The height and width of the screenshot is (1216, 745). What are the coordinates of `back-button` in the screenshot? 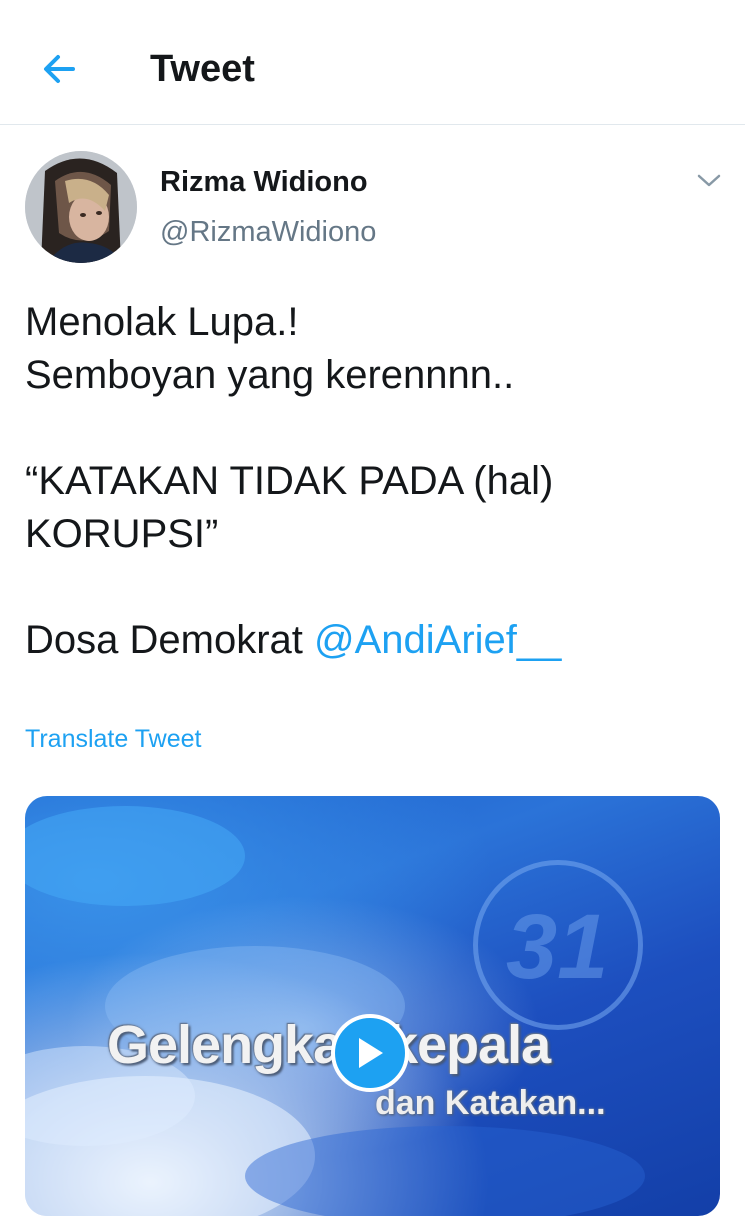 It's located at (59, 69).